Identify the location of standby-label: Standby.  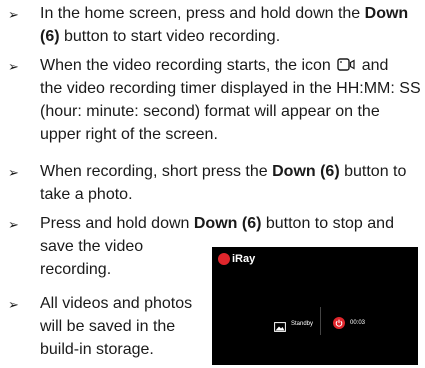
(302, 324).